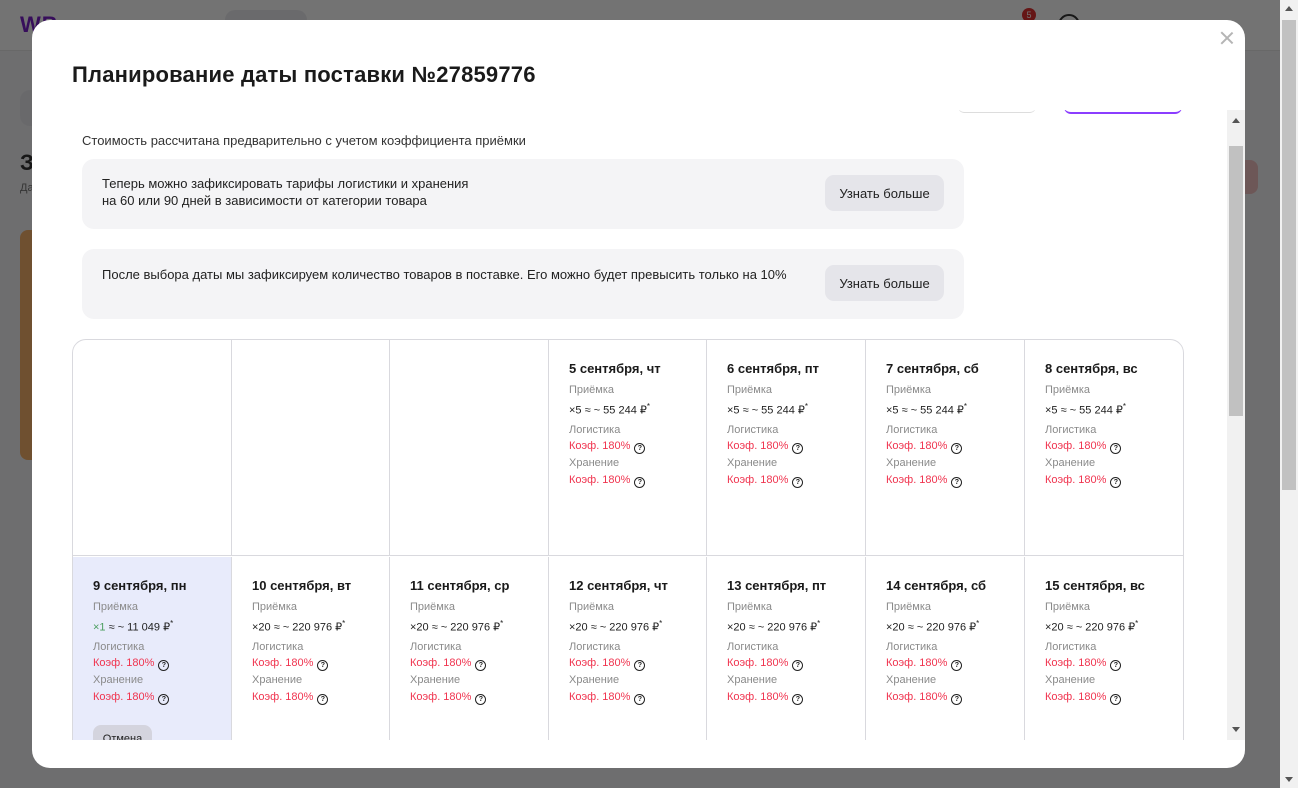 This screenshot has width=1298, height=788. What do you see at coordinates (1227, 38) in the screenshot?
I see `close-icon` at bounding box center [1227, 38].